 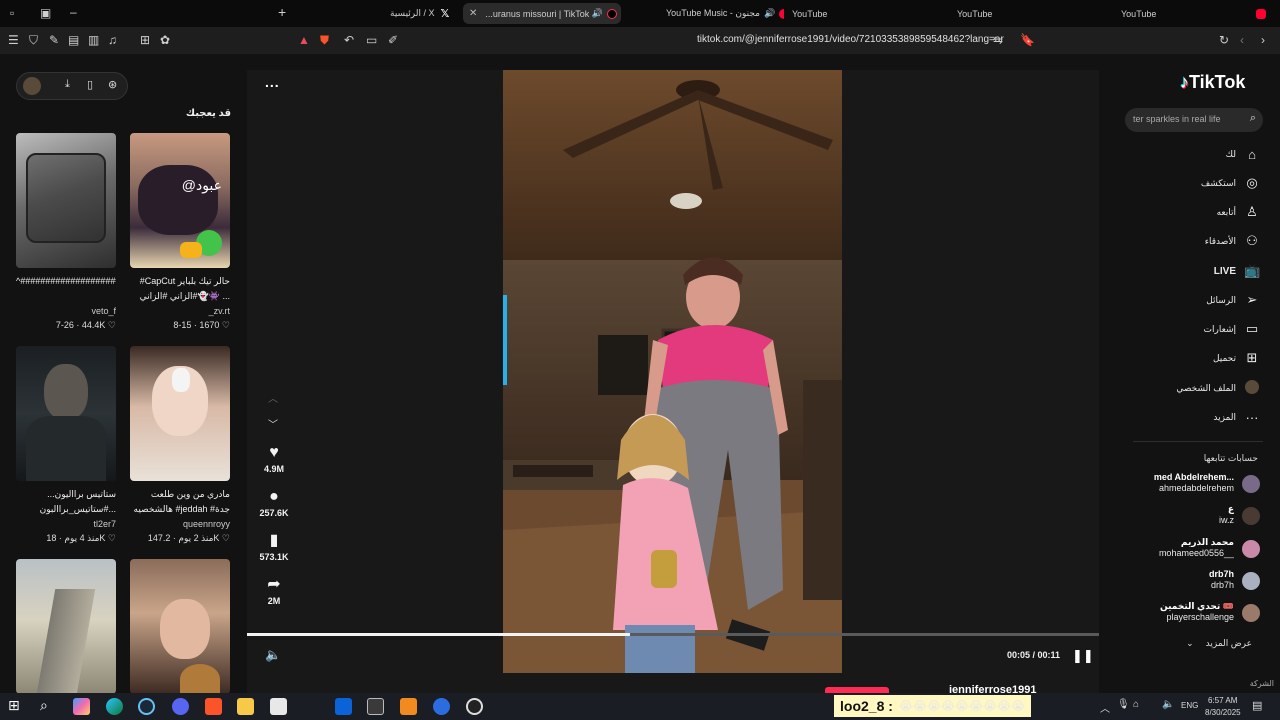 I want to click on following-account: ع iw.z, so click(x=1190, y=516).